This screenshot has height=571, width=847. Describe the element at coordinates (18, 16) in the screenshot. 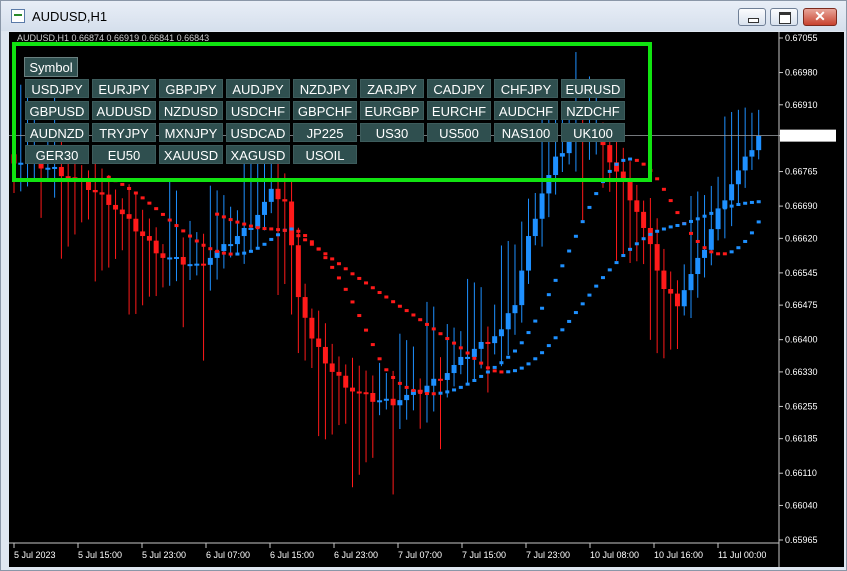

I see `chart-window-icon` at that location.